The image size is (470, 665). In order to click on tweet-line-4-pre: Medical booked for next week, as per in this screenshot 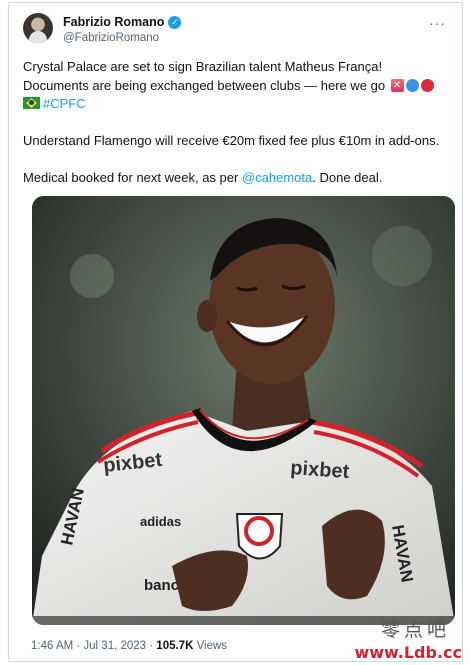, I will do `click(132, 177)`.